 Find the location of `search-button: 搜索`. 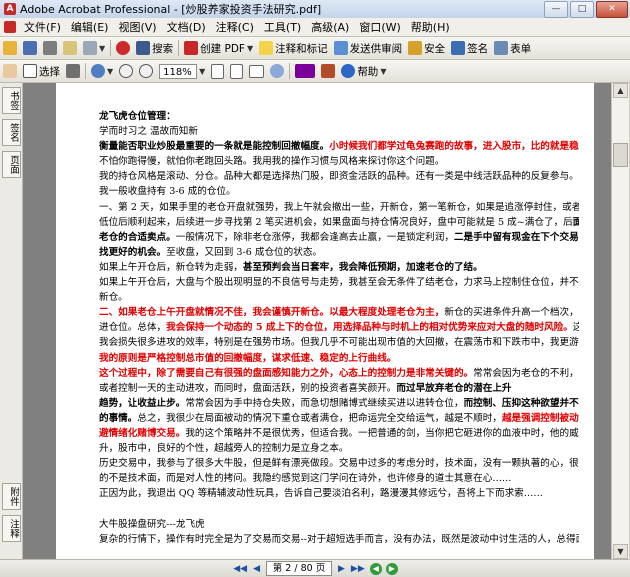

search-button: 搜索 is located at coordinates (154, 48).